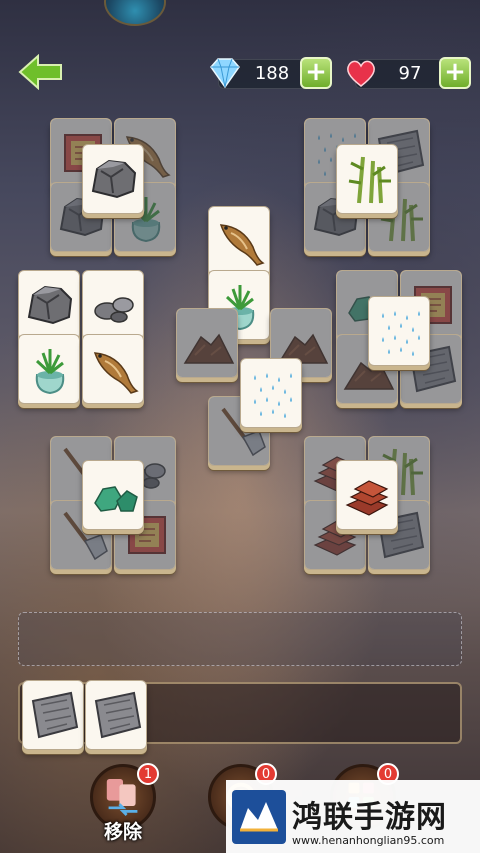 This screenshot has width=480, height=853. Describe the element at coordinates (369, 817) in the screenshot. I see `watermark-title: 鸿联手游网` at that location.